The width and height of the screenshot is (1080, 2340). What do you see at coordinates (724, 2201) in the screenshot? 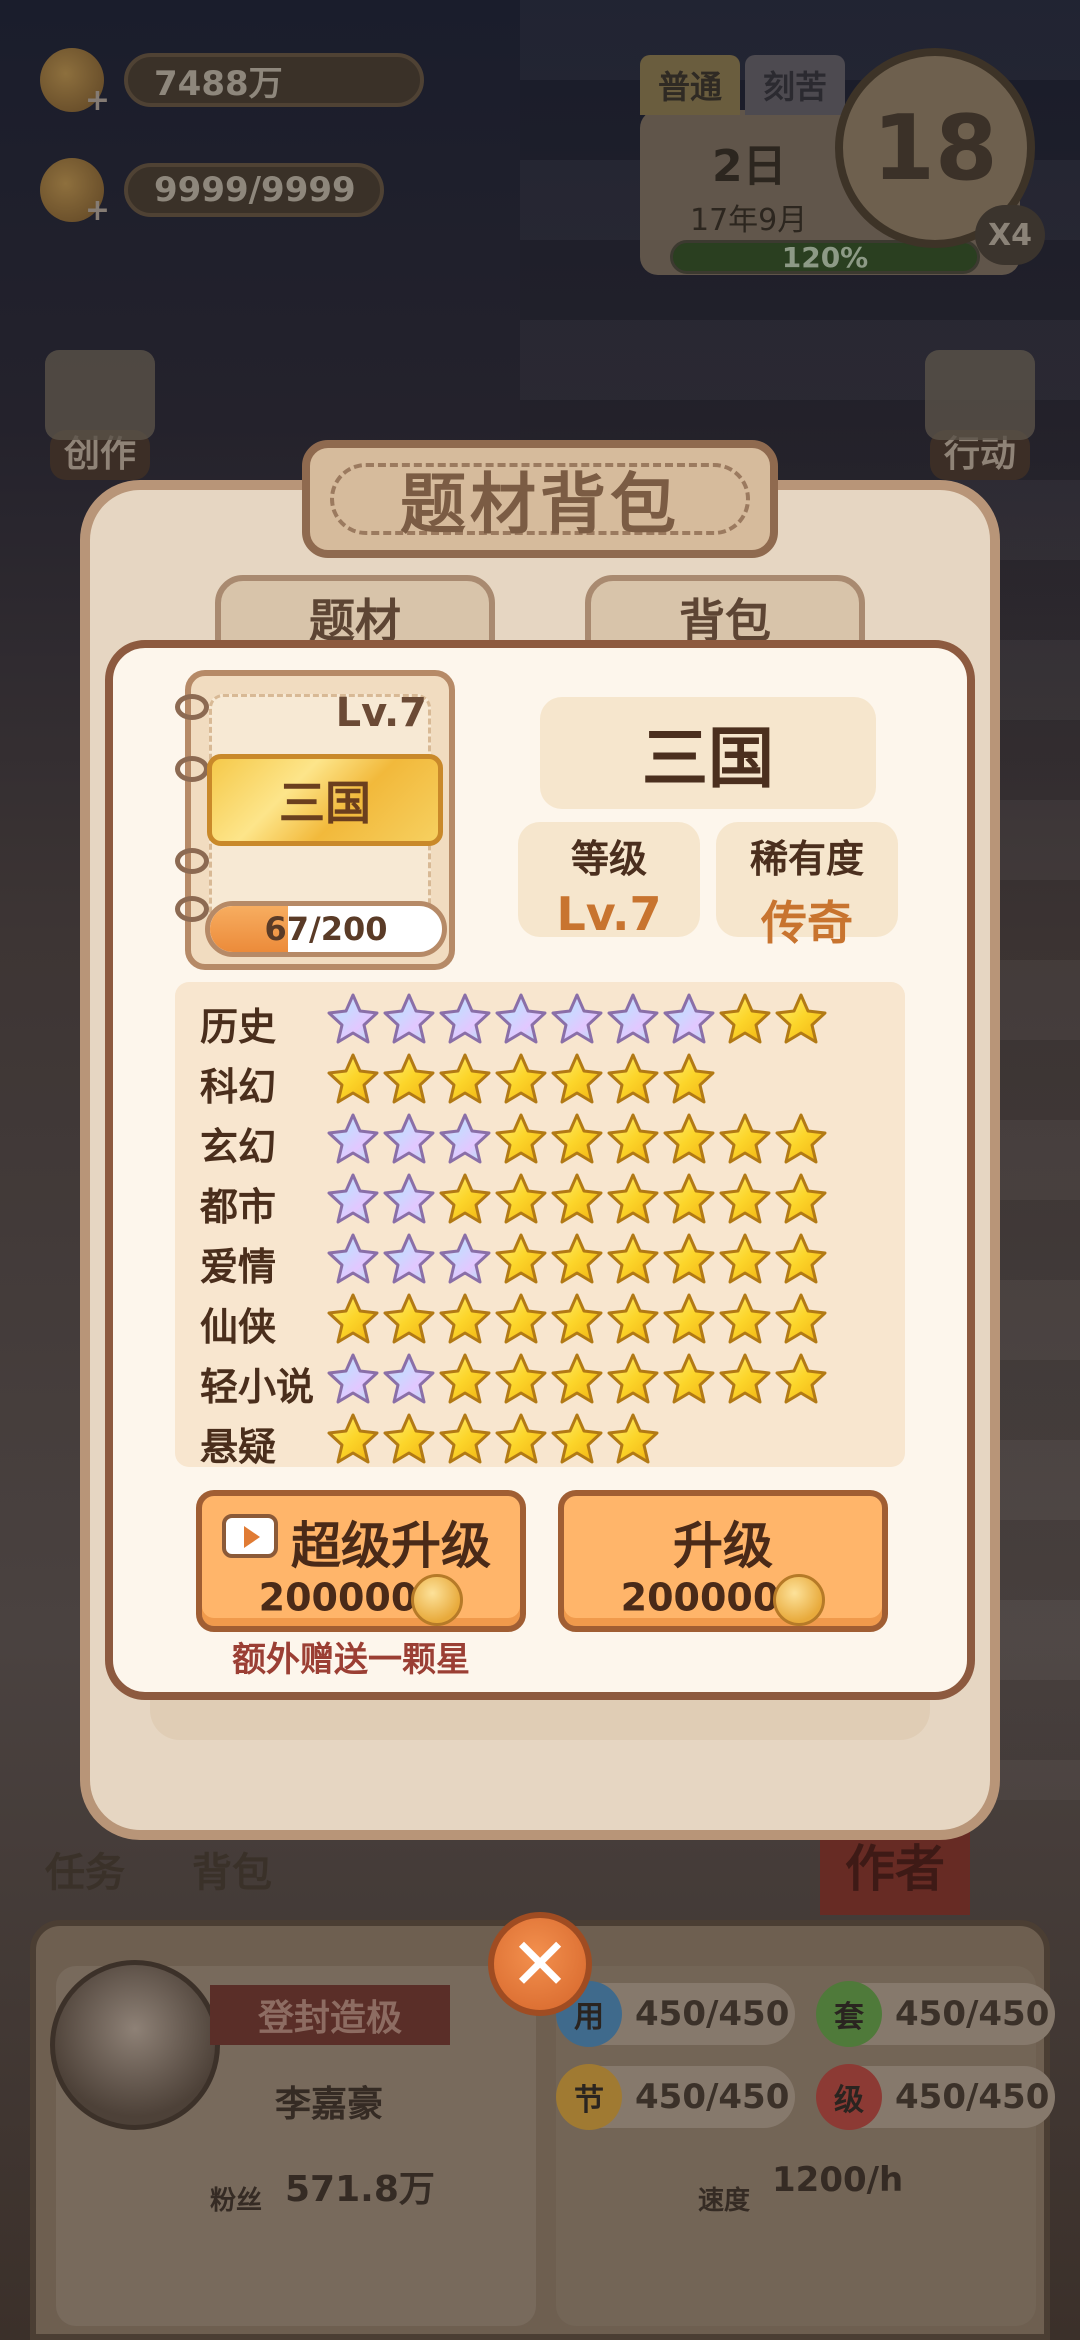
I see `speed-label: 速度` at bounding box center [724, 2201].